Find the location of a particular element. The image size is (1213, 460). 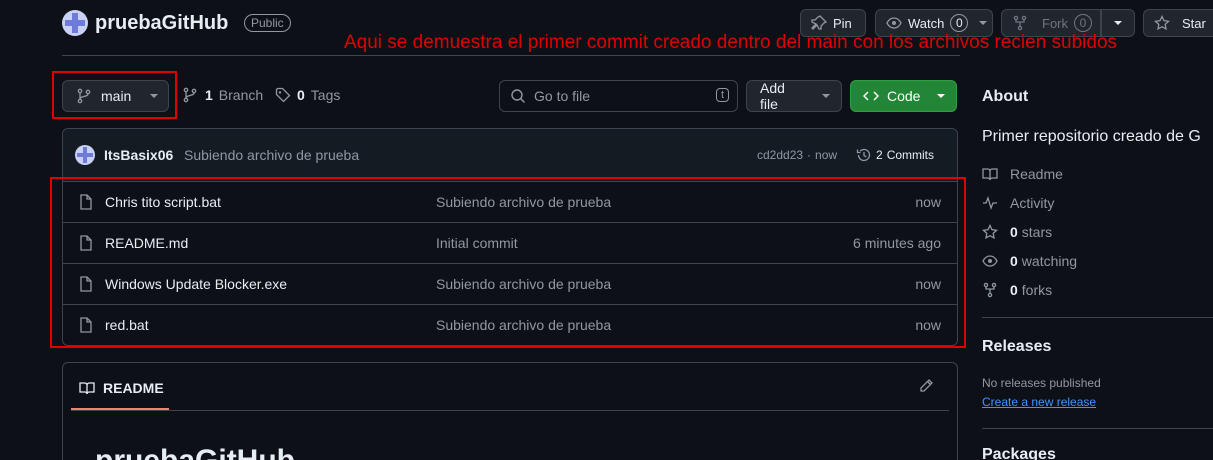

forks-label: forks is located at coordinates (1037, 290).